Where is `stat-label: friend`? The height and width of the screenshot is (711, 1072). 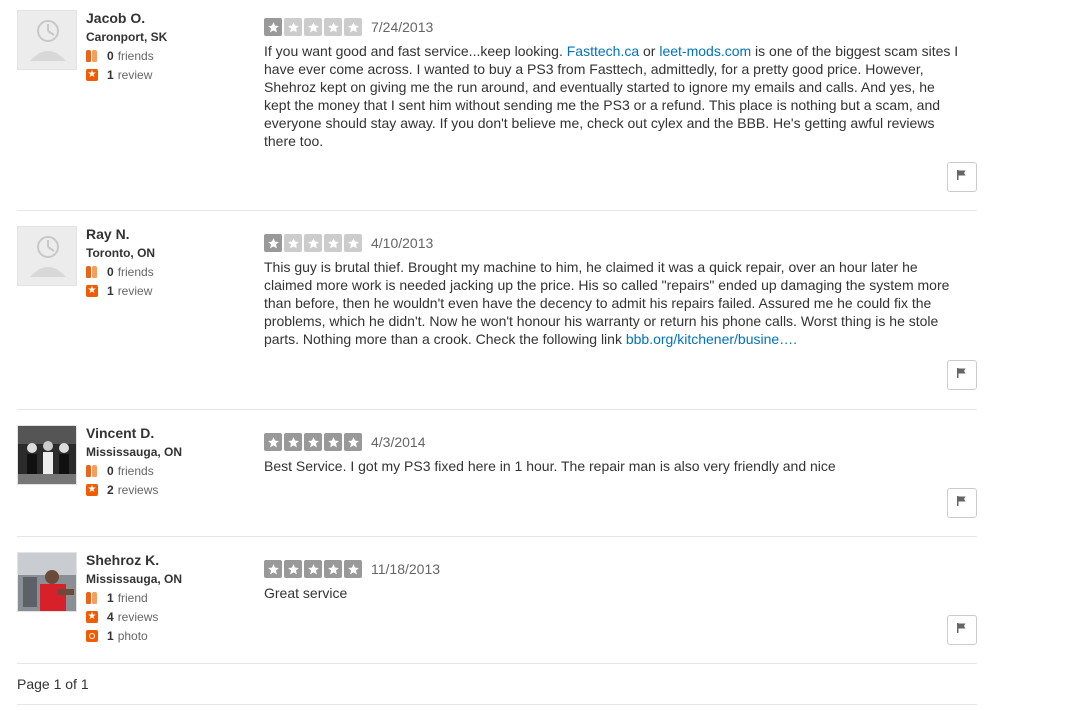
stat-label: friend is located at coordinates (132, 598).